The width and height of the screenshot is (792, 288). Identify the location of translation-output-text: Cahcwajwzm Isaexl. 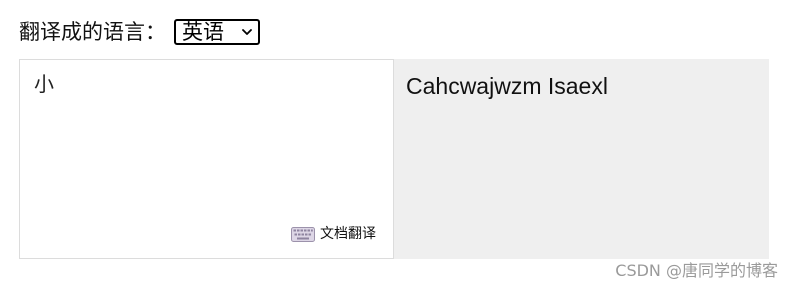
(507, 86).